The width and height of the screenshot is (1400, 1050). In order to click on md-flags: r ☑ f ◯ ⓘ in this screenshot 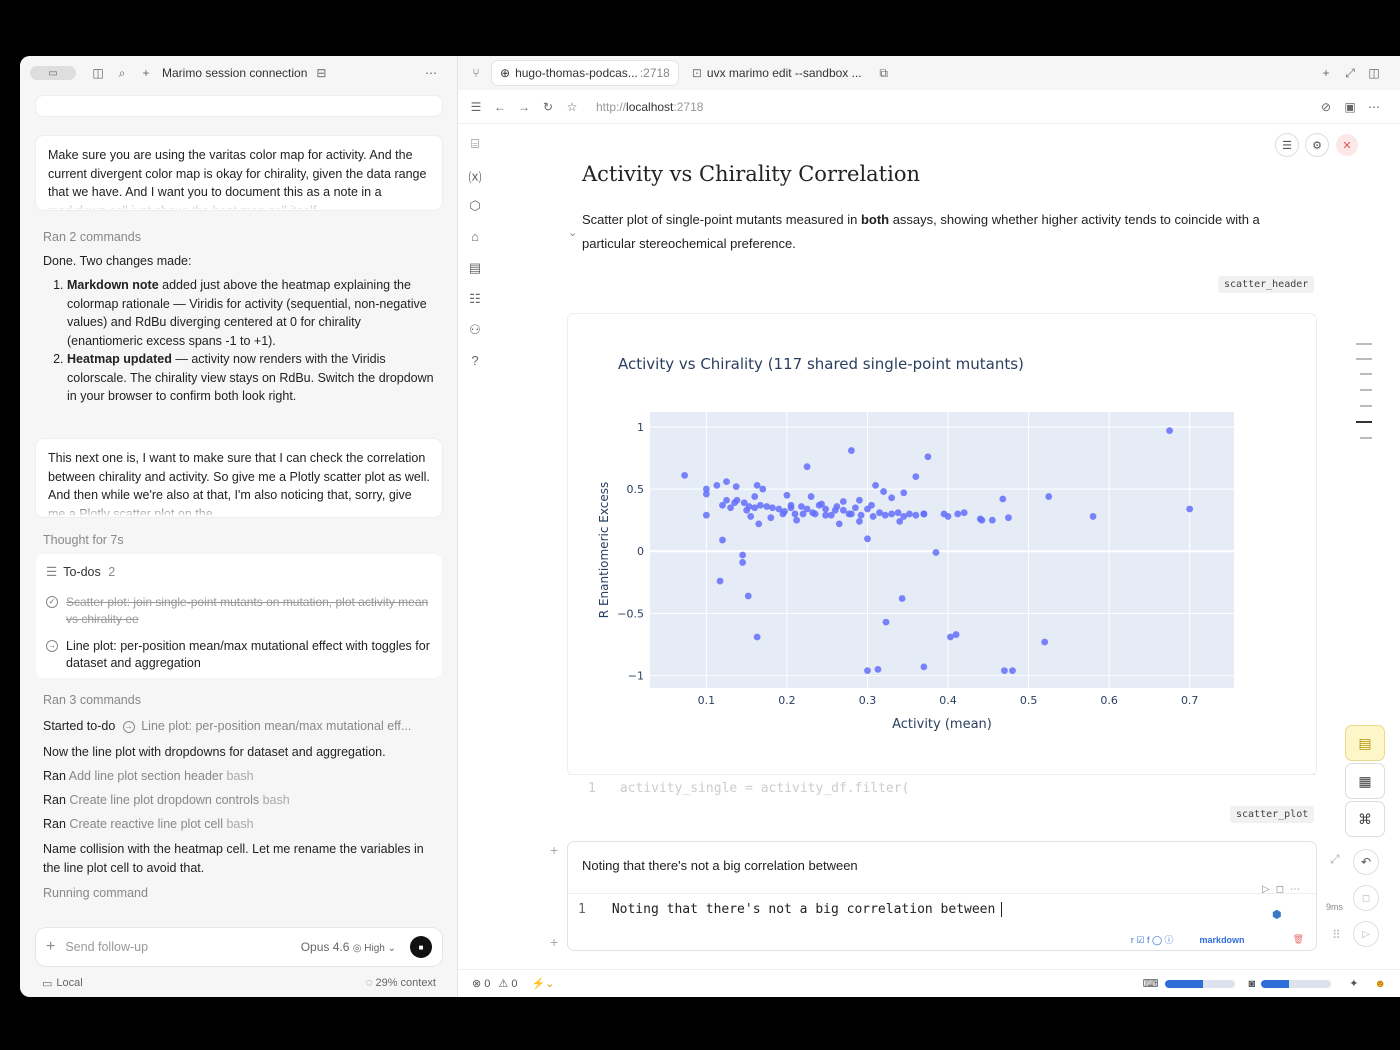, I will do `click(1152, 939)`.